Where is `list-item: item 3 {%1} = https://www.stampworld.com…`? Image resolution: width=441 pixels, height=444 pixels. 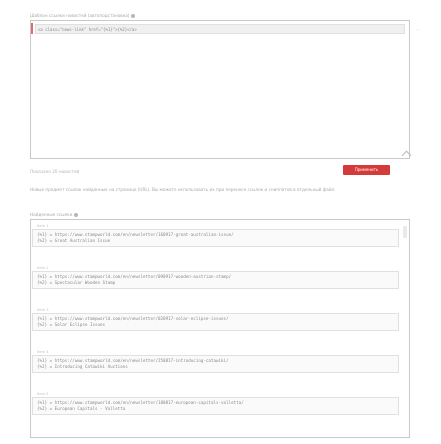
list-item: item 3 {%1} = https://www.stampworld.com… is located at coordinates (215, 319).